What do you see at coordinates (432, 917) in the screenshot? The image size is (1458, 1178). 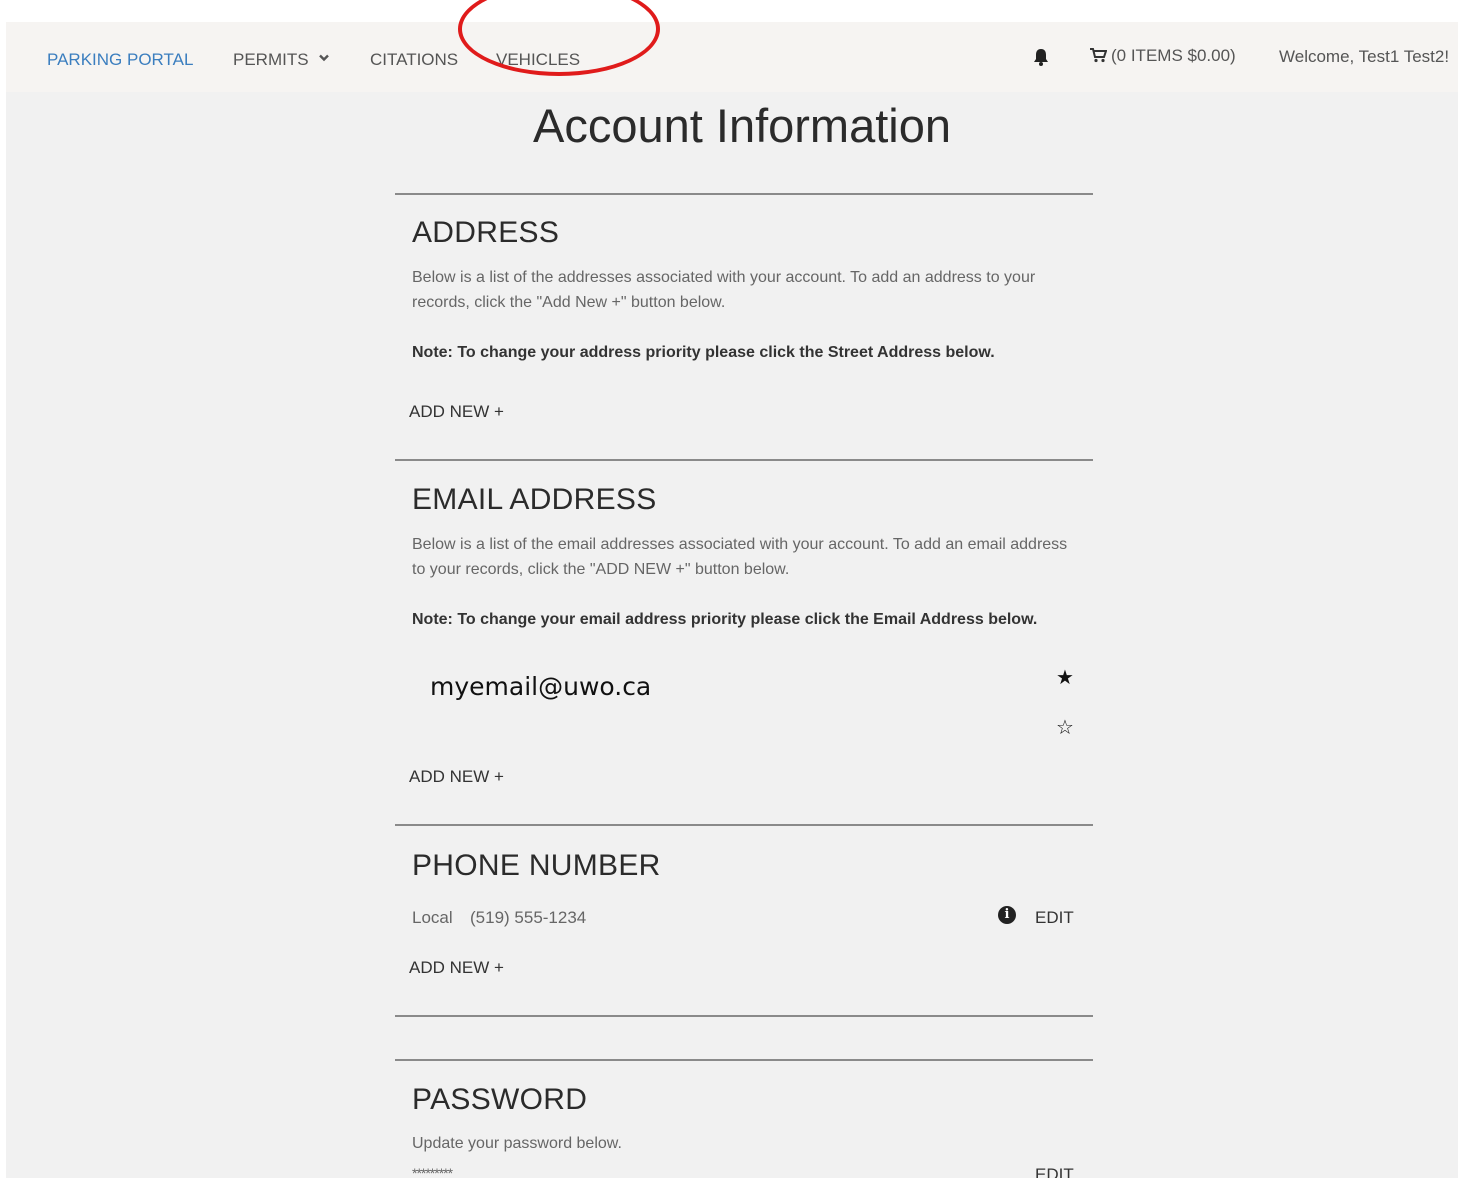 I see `phone-type-label: Local` at bounding box center [432, 917].